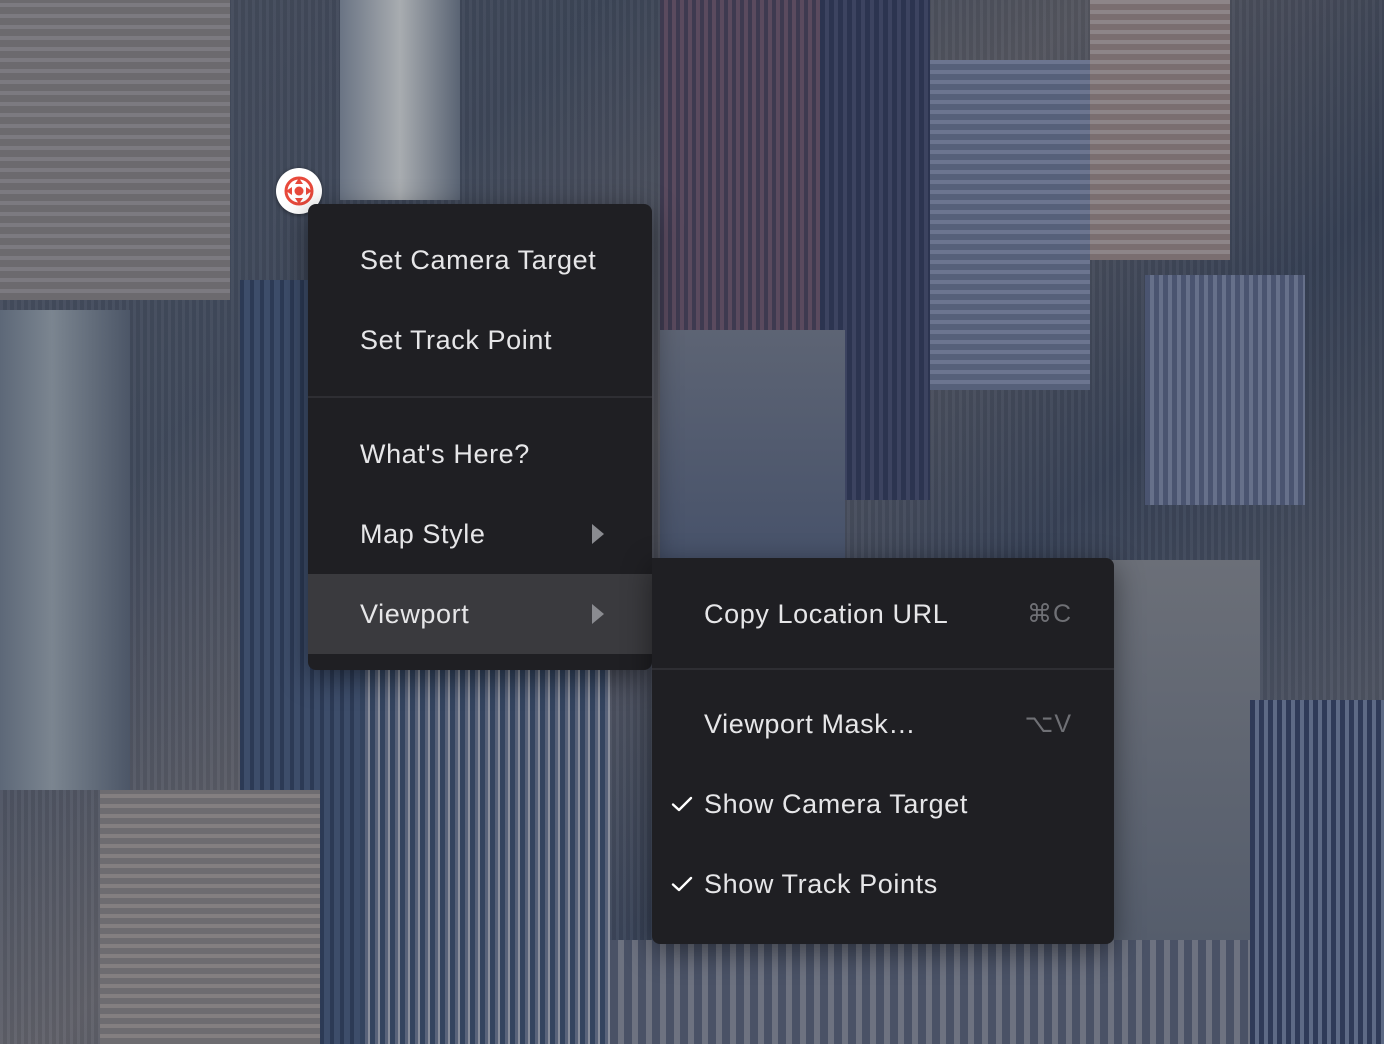 The image size is (1384, 1044). What do you see at coordinates (821, 883) in the screenshot?
I see `menu-item-label: Show Track Points` at bounding box center [821, 883].